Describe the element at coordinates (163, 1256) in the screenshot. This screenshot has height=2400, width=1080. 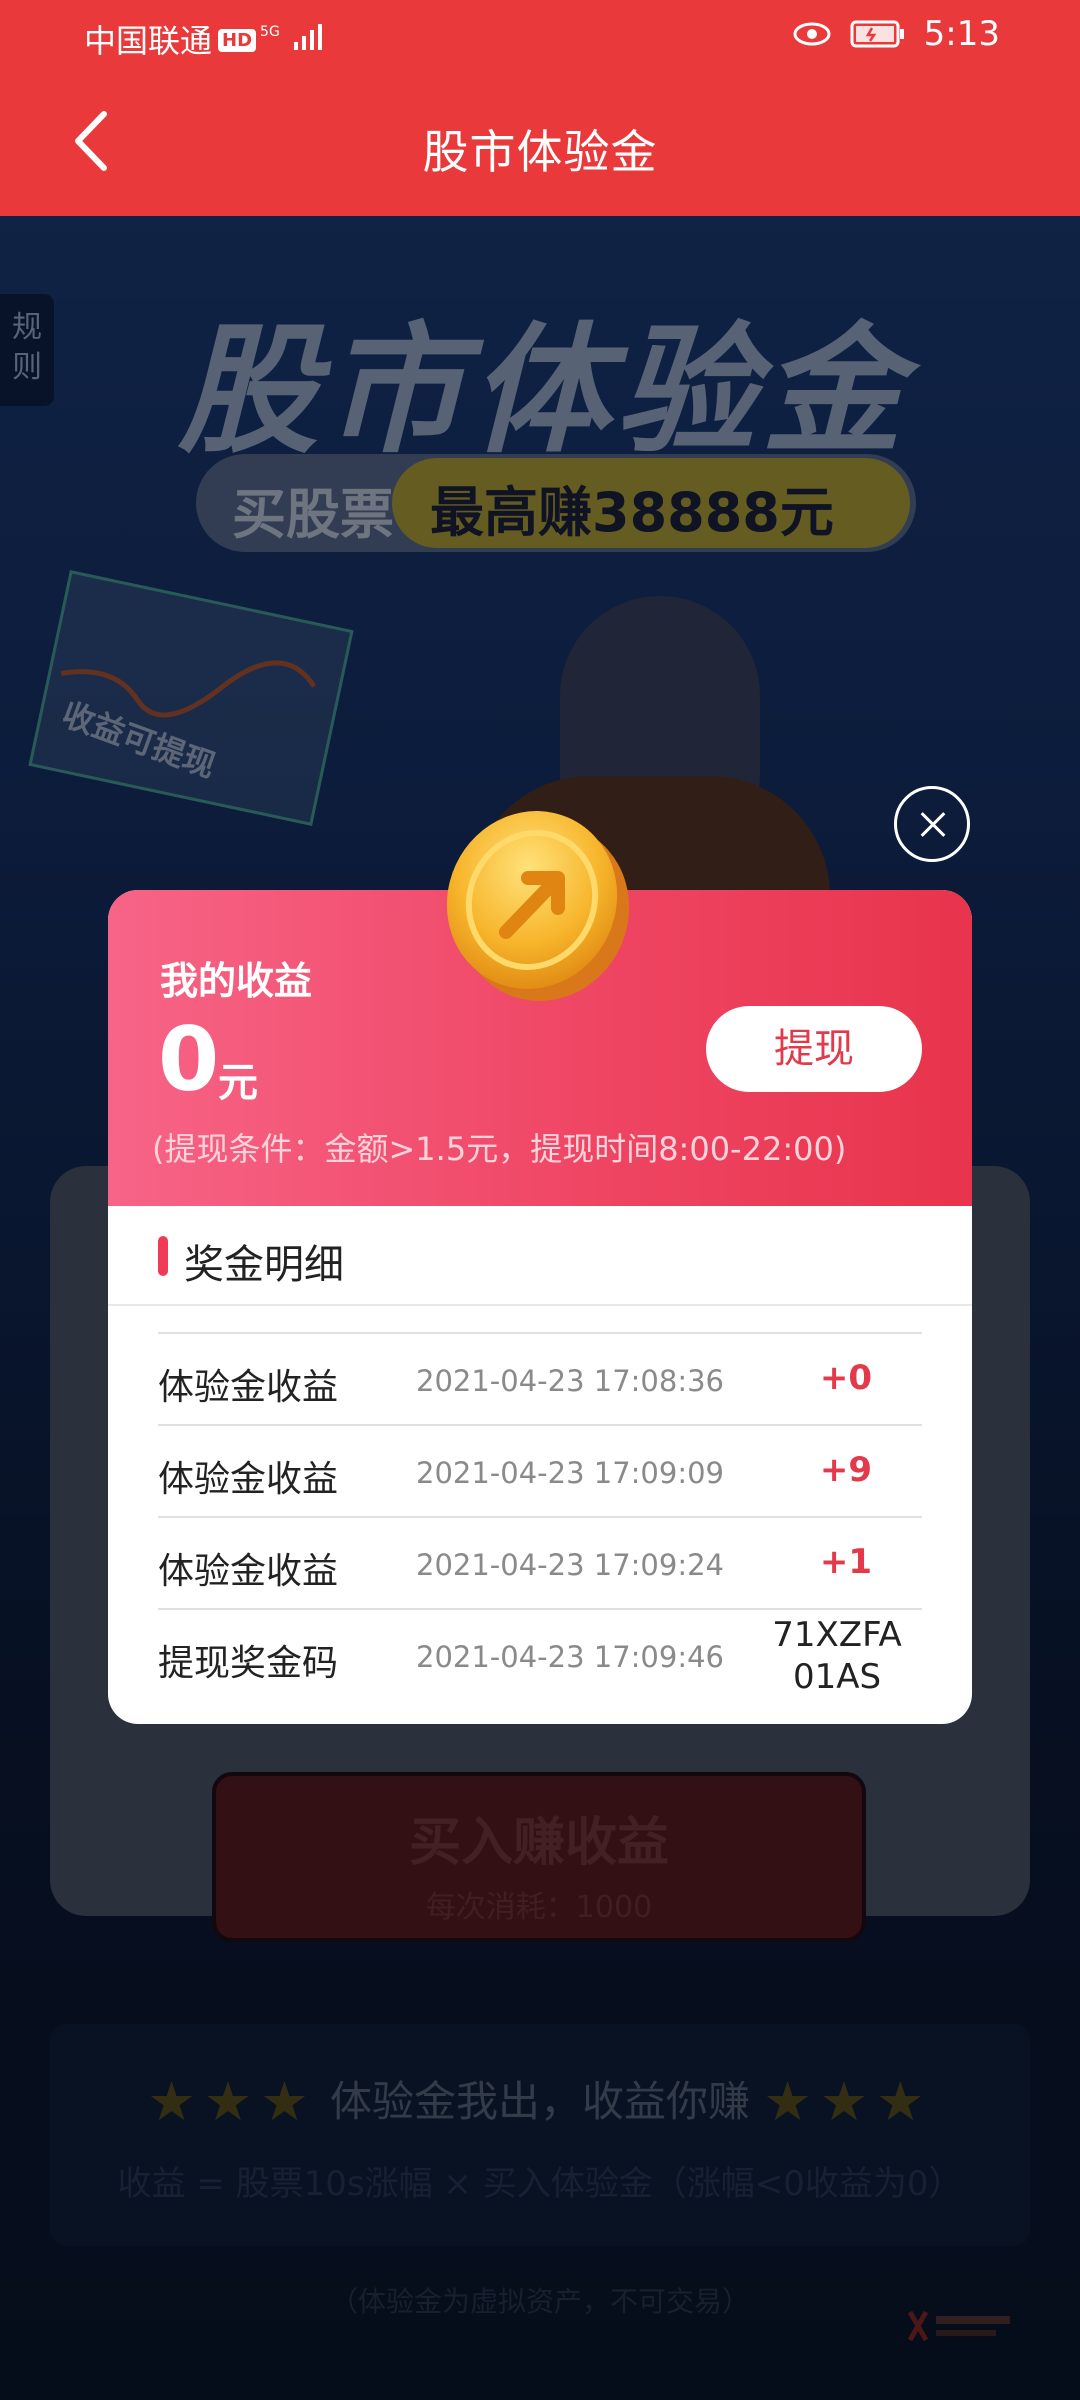
I see `section-marker` at that location.